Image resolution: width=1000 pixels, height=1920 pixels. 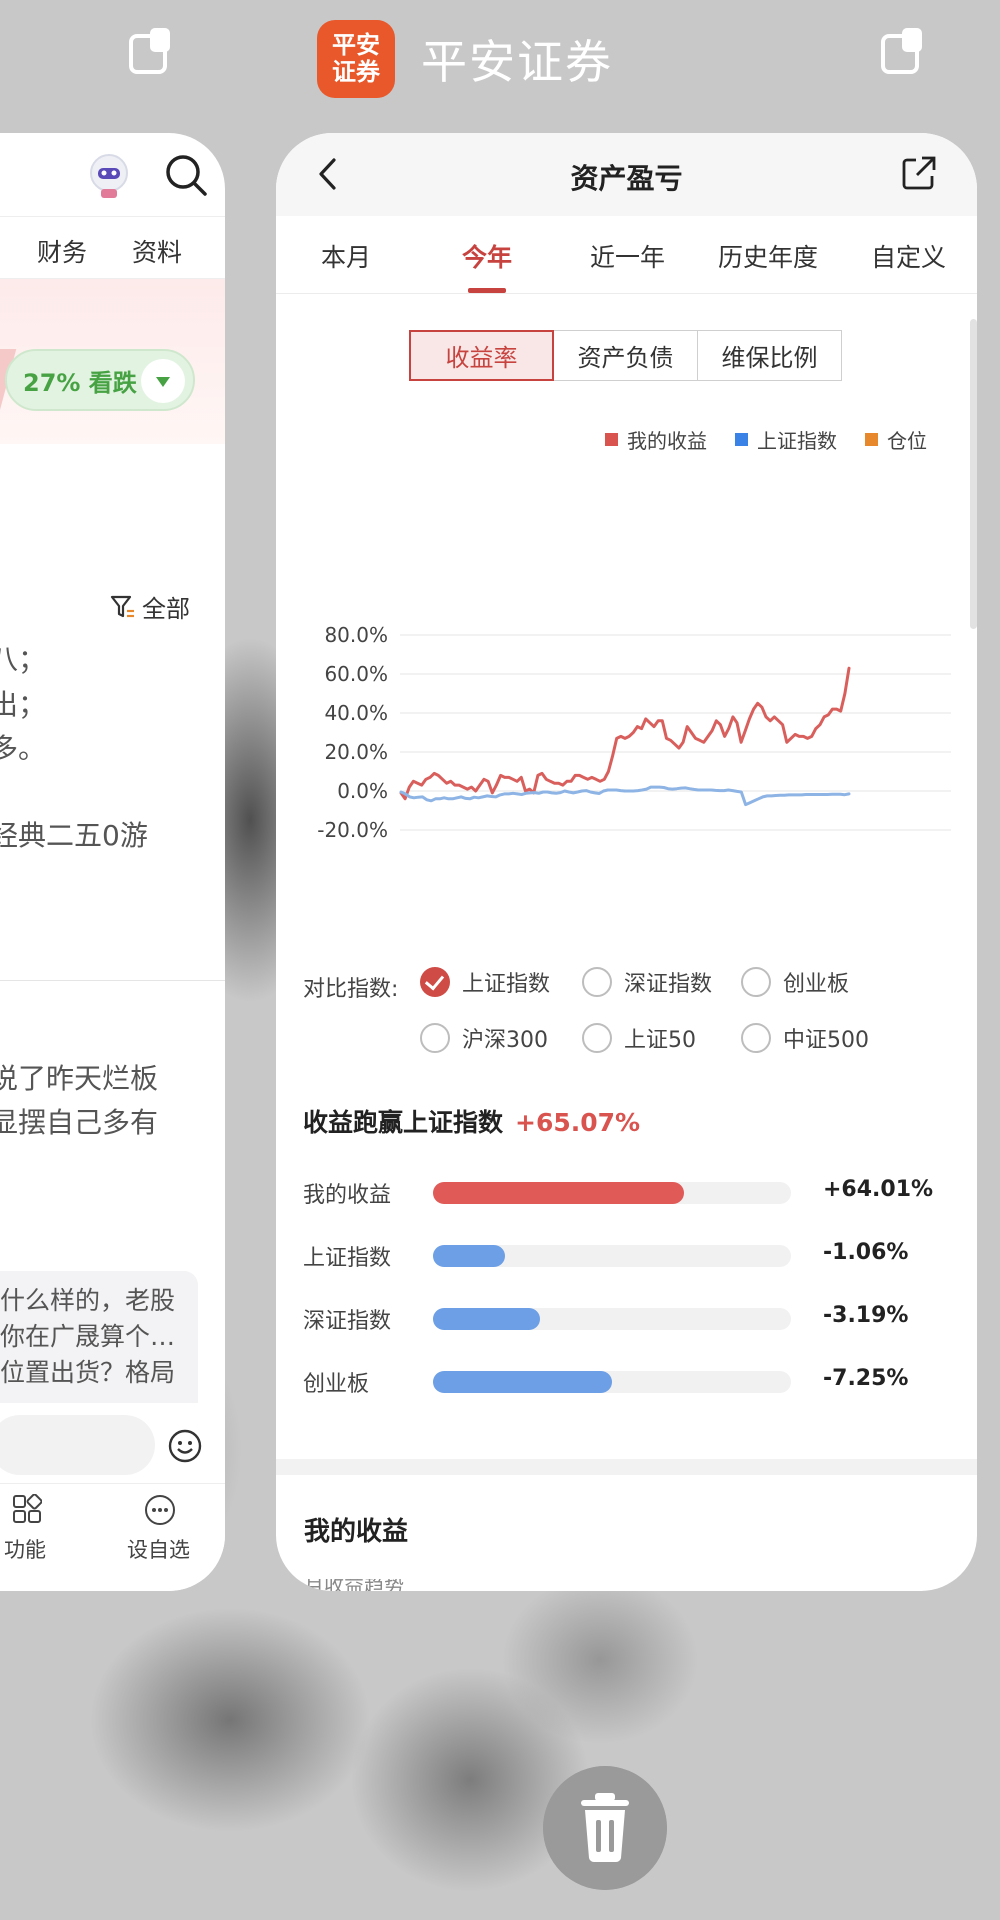 I want to click on grid-icon, so click(x=27, y=1509).